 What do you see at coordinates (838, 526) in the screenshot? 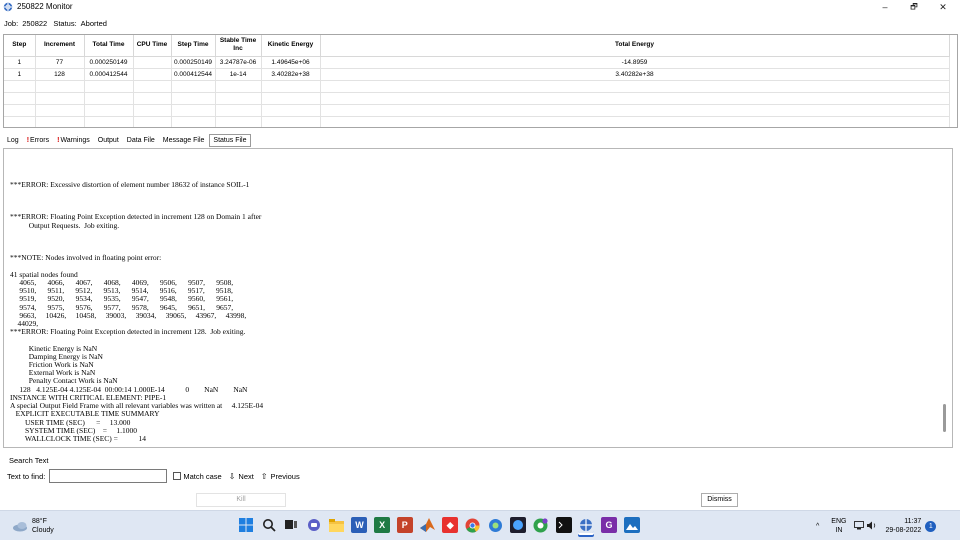
I see `language-indicator: ENG IN` at bounding box center [838, 526].